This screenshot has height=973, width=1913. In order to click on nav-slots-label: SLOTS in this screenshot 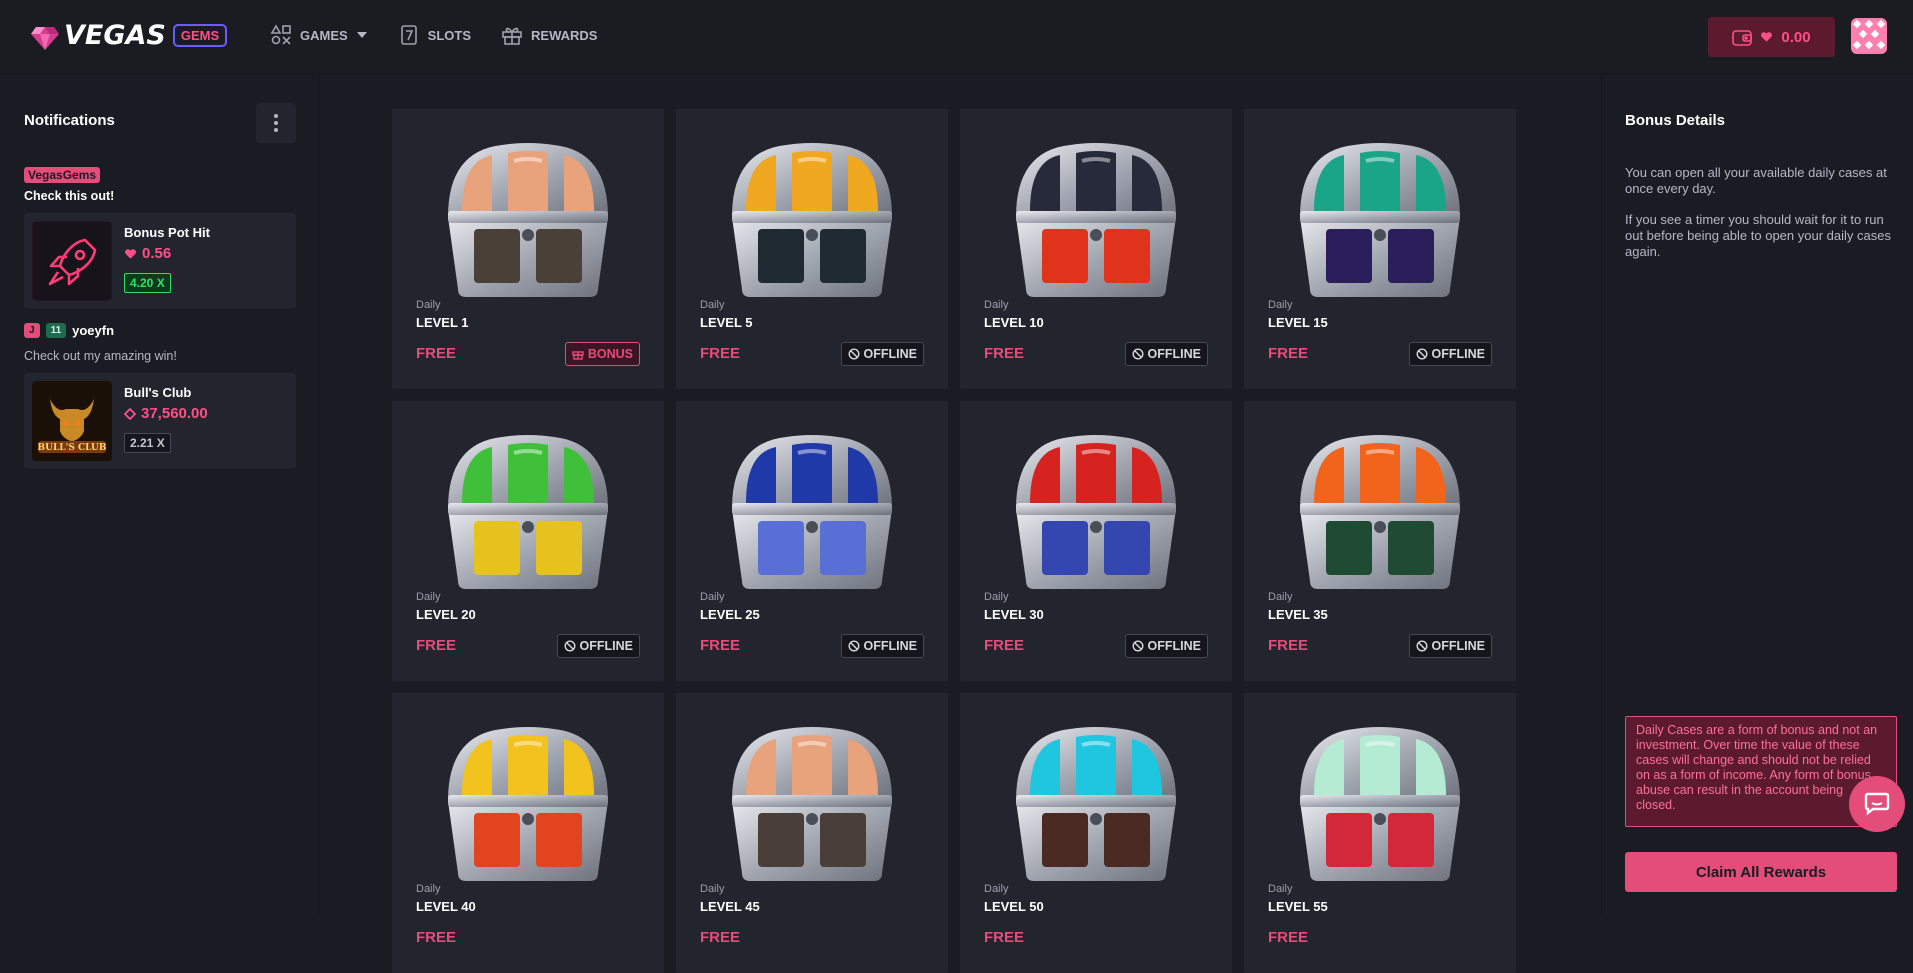, I will do `click(449, 35)`.